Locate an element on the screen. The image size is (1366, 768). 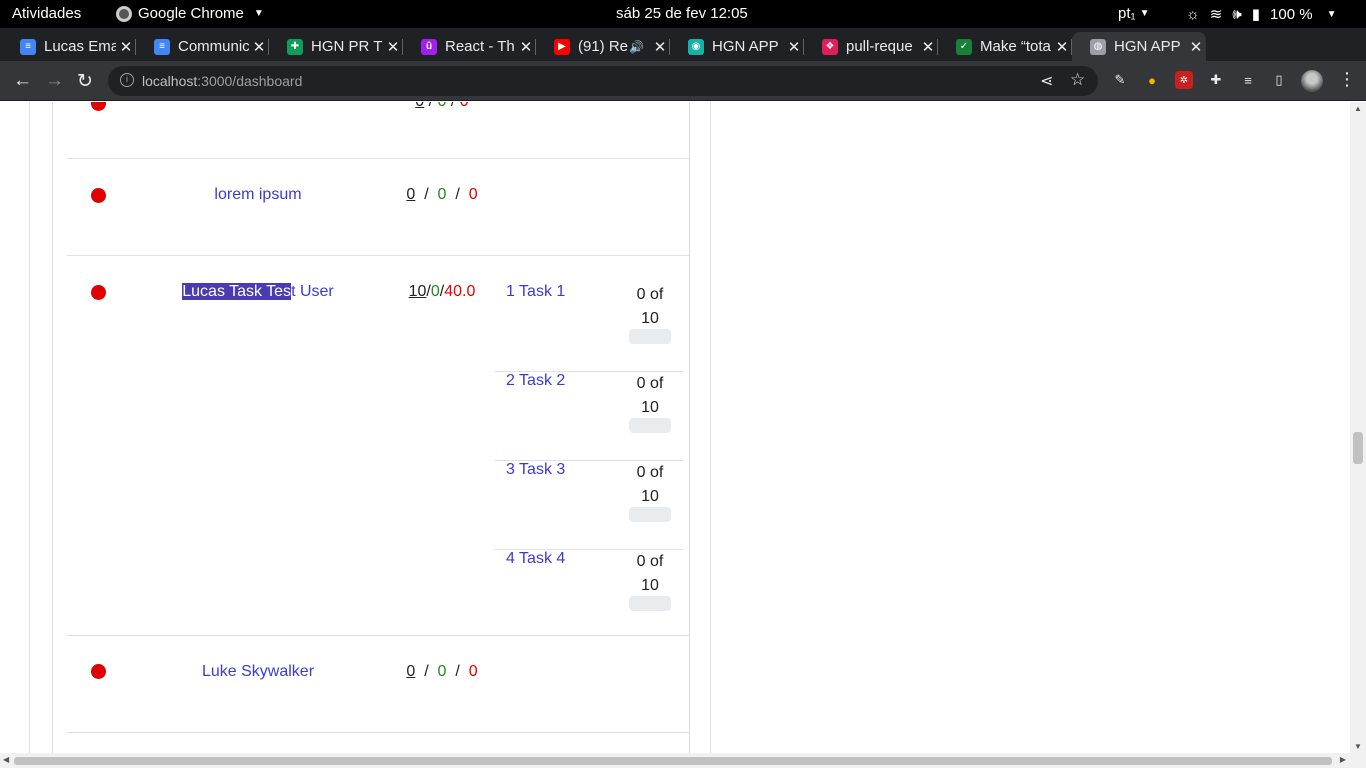
scroll-up-arrow-icon: ▲ is located at coordinates (1358, 108).